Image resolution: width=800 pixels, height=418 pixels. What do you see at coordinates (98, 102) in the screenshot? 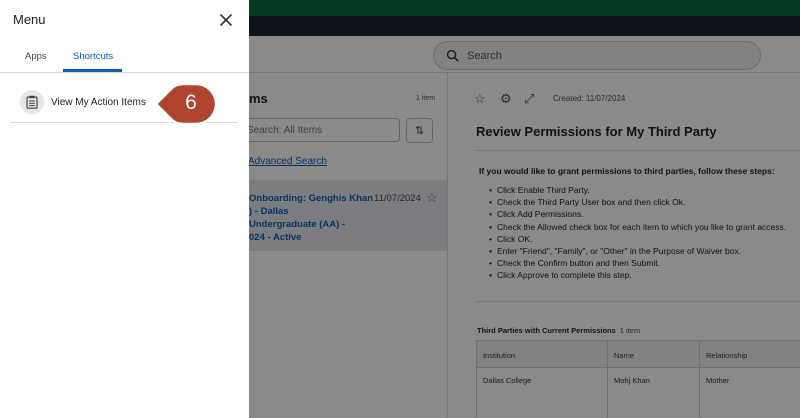
I see `shortcut-label: View My Action Items` at bounding box center [98, 102].